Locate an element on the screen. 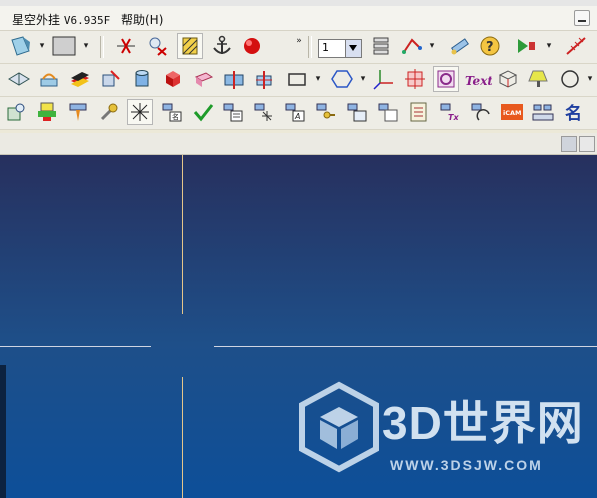 This screenshot has height=498, width=597. polygon-dropdown-arrow: ▾ is located at coordinates (363, 79).